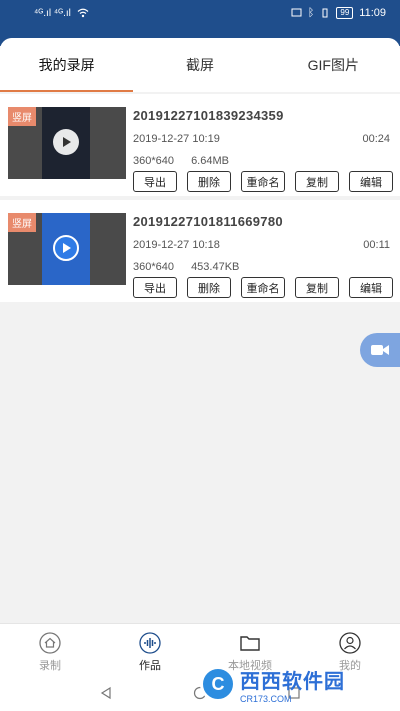  What do you see at coordinates (376, 139) in the screenshot?
I see `recording-duration: 00:24` at bounding box center [376, 139].